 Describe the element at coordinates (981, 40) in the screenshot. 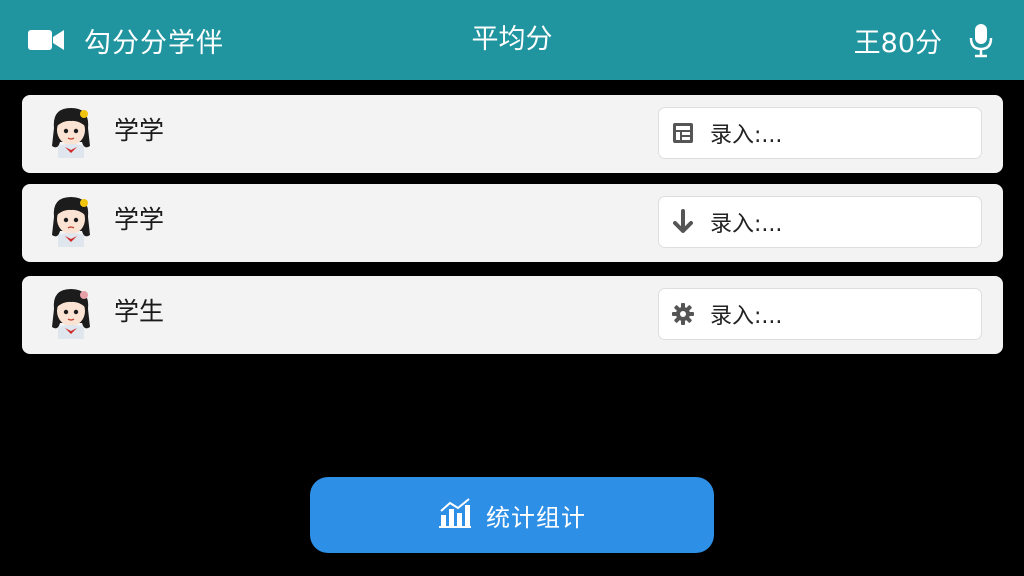

I see `microphone-icon` at that location.